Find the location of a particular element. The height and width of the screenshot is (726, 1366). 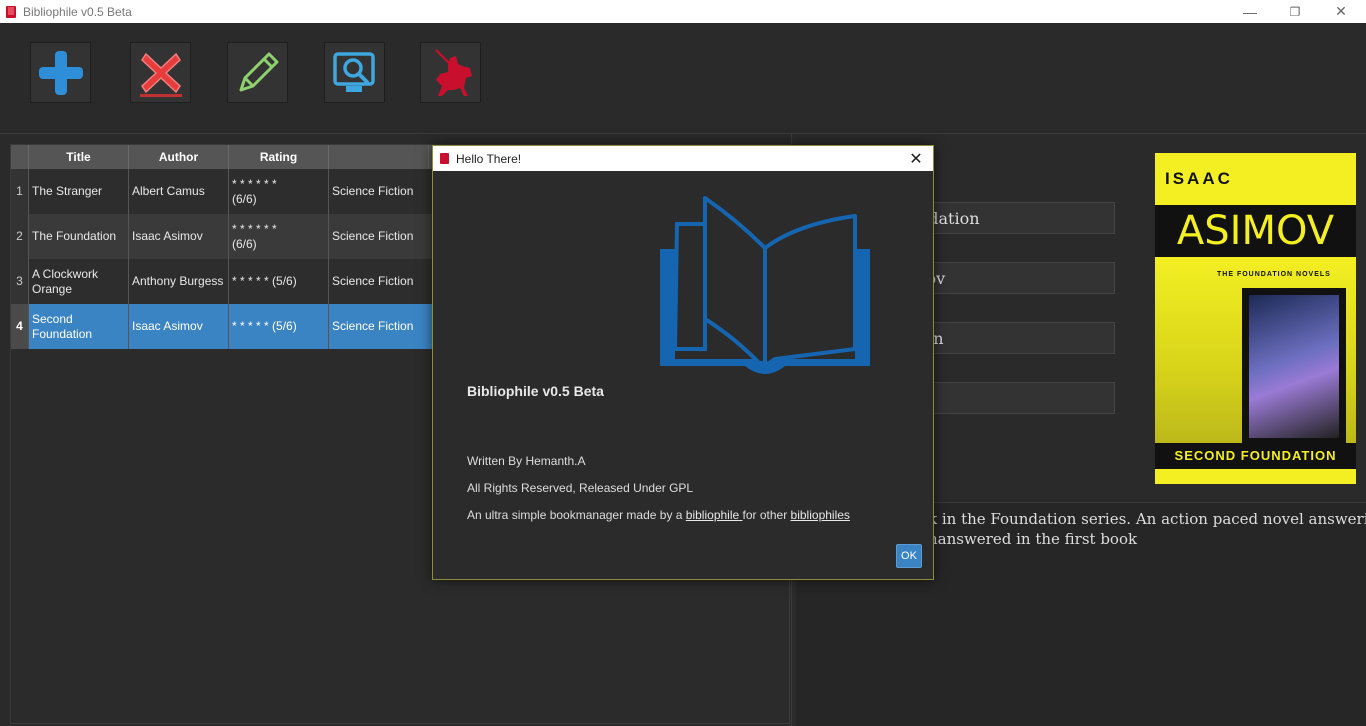

plus-icon is located at coordinates (60, 72).